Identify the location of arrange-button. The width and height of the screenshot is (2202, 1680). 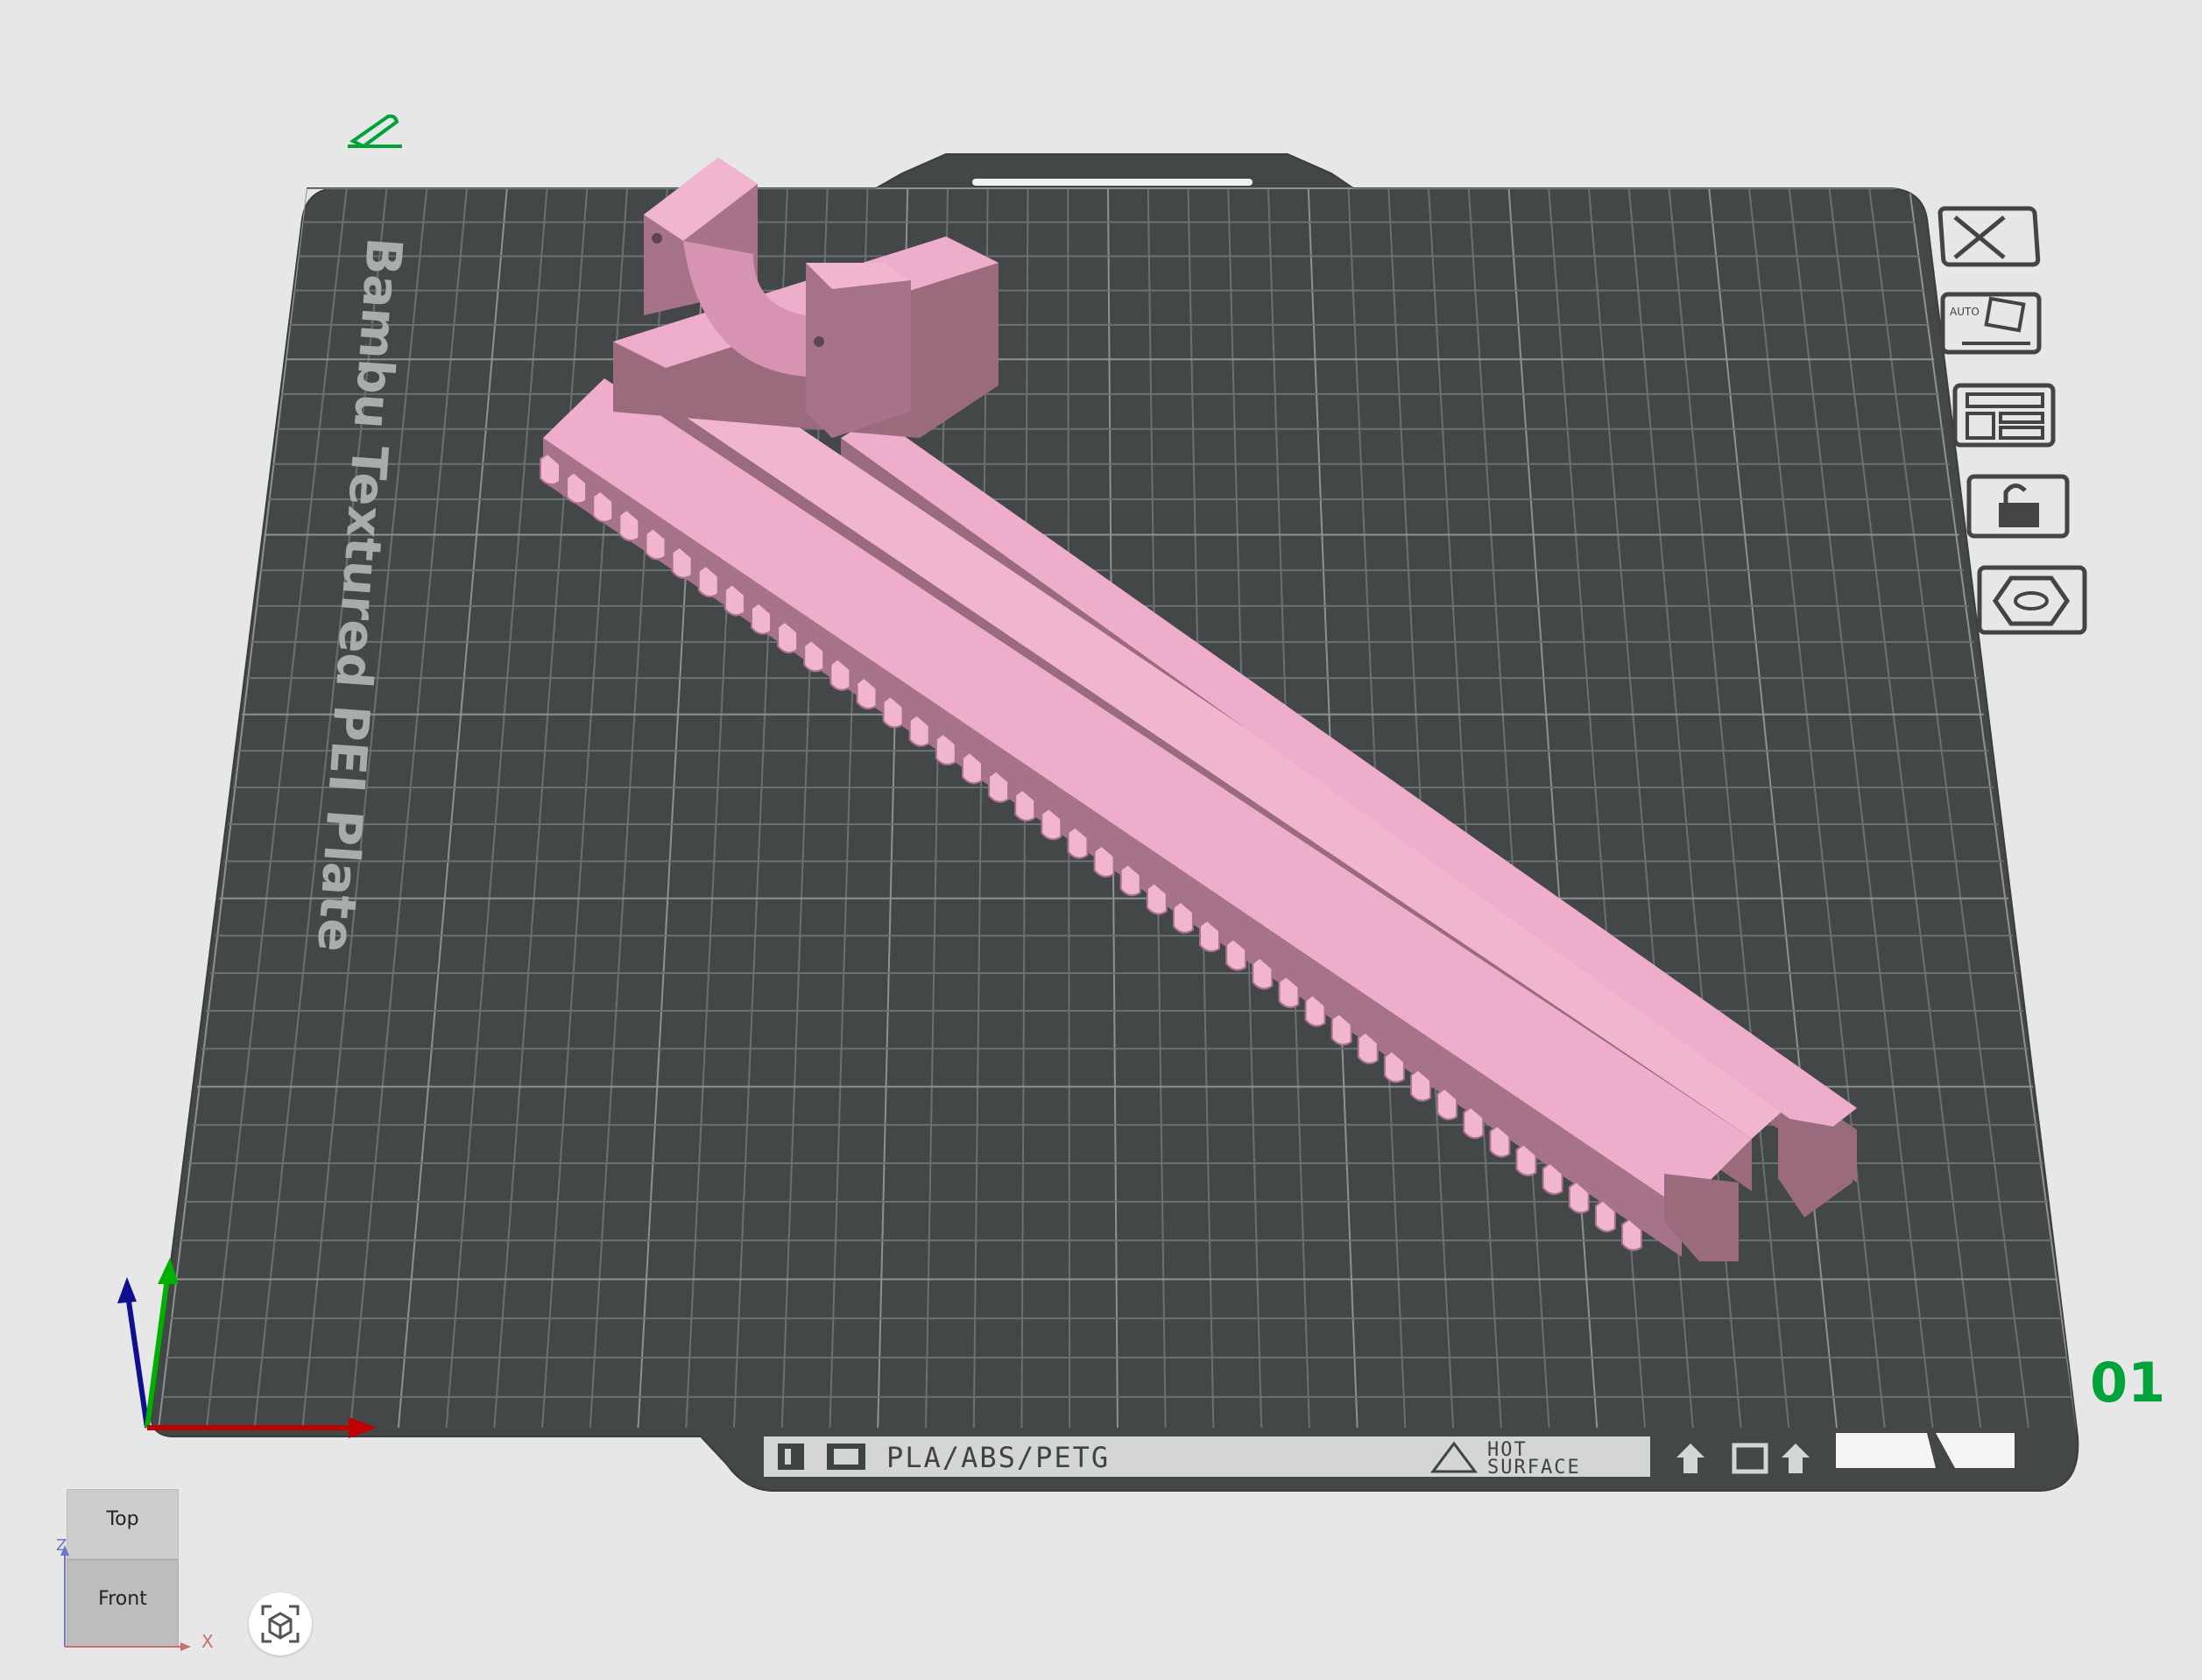
(2004, 415).